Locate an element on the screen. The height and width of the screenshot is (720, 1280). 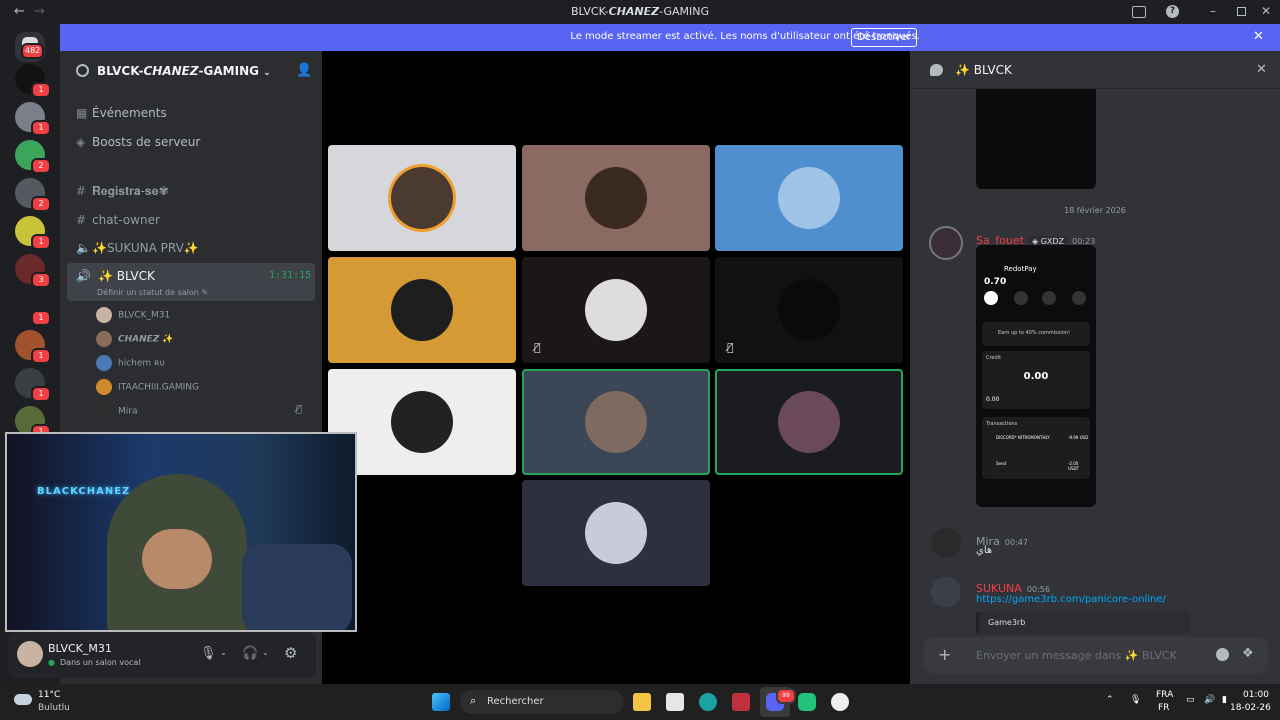
user-status: Dans un salon vocal is located at coordinates (100, 662).